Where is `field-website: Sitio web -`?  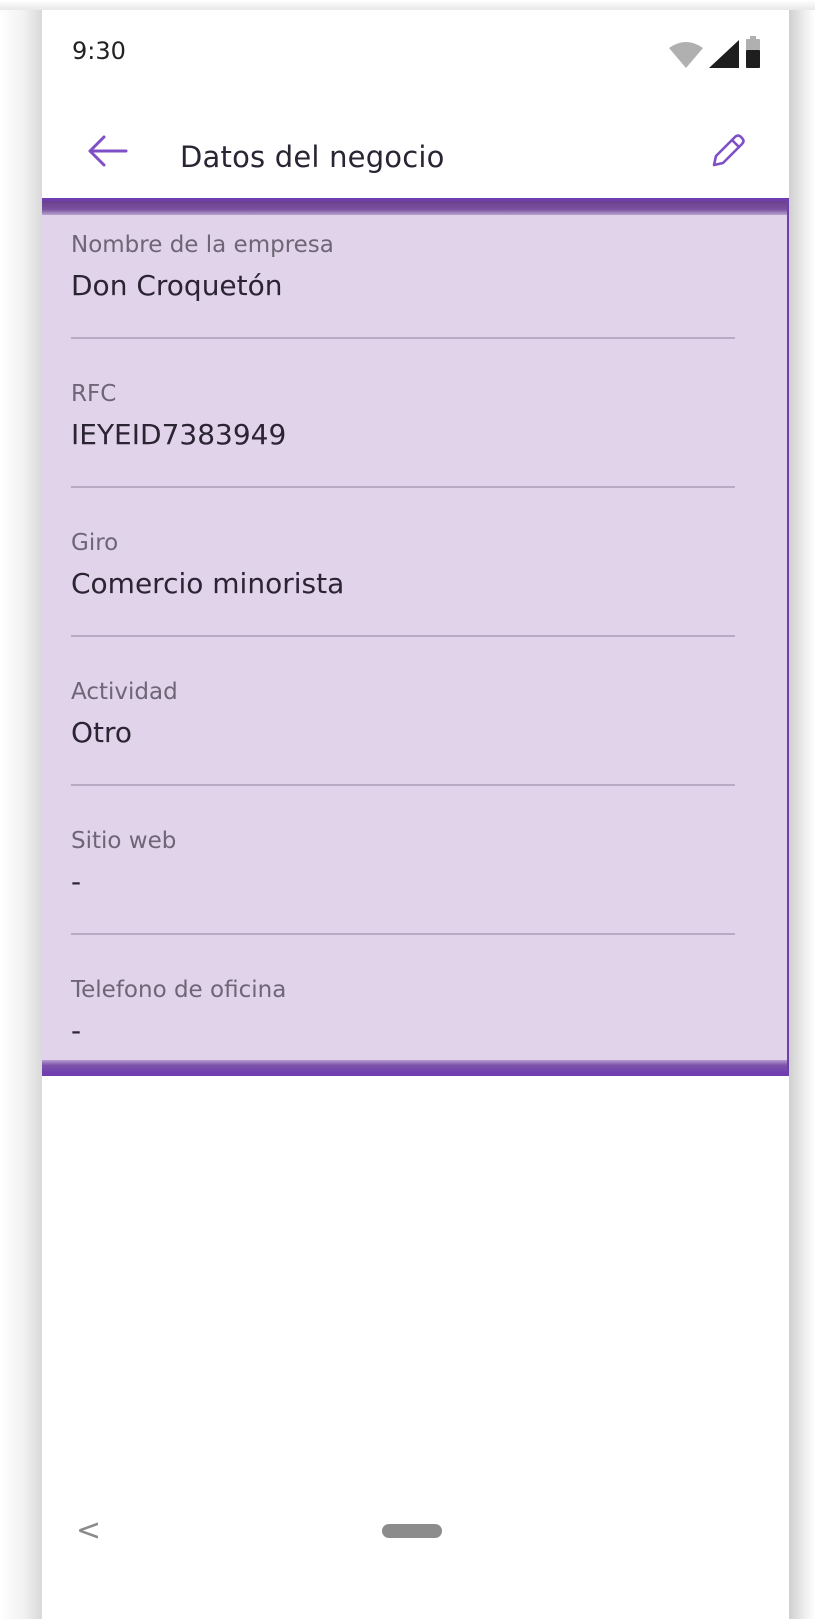 field-website: Sitio web - is located at coordinates (403, 902).